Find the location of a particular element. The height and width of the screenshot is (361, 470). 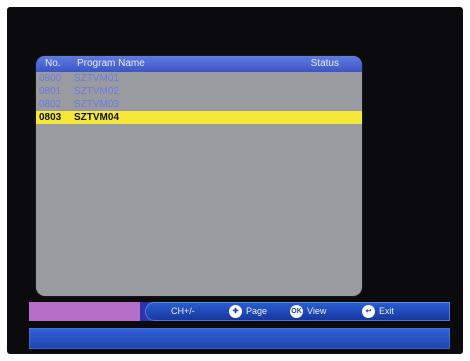

channel-shortcut: CH+/- is located at coordinates (183, 311).